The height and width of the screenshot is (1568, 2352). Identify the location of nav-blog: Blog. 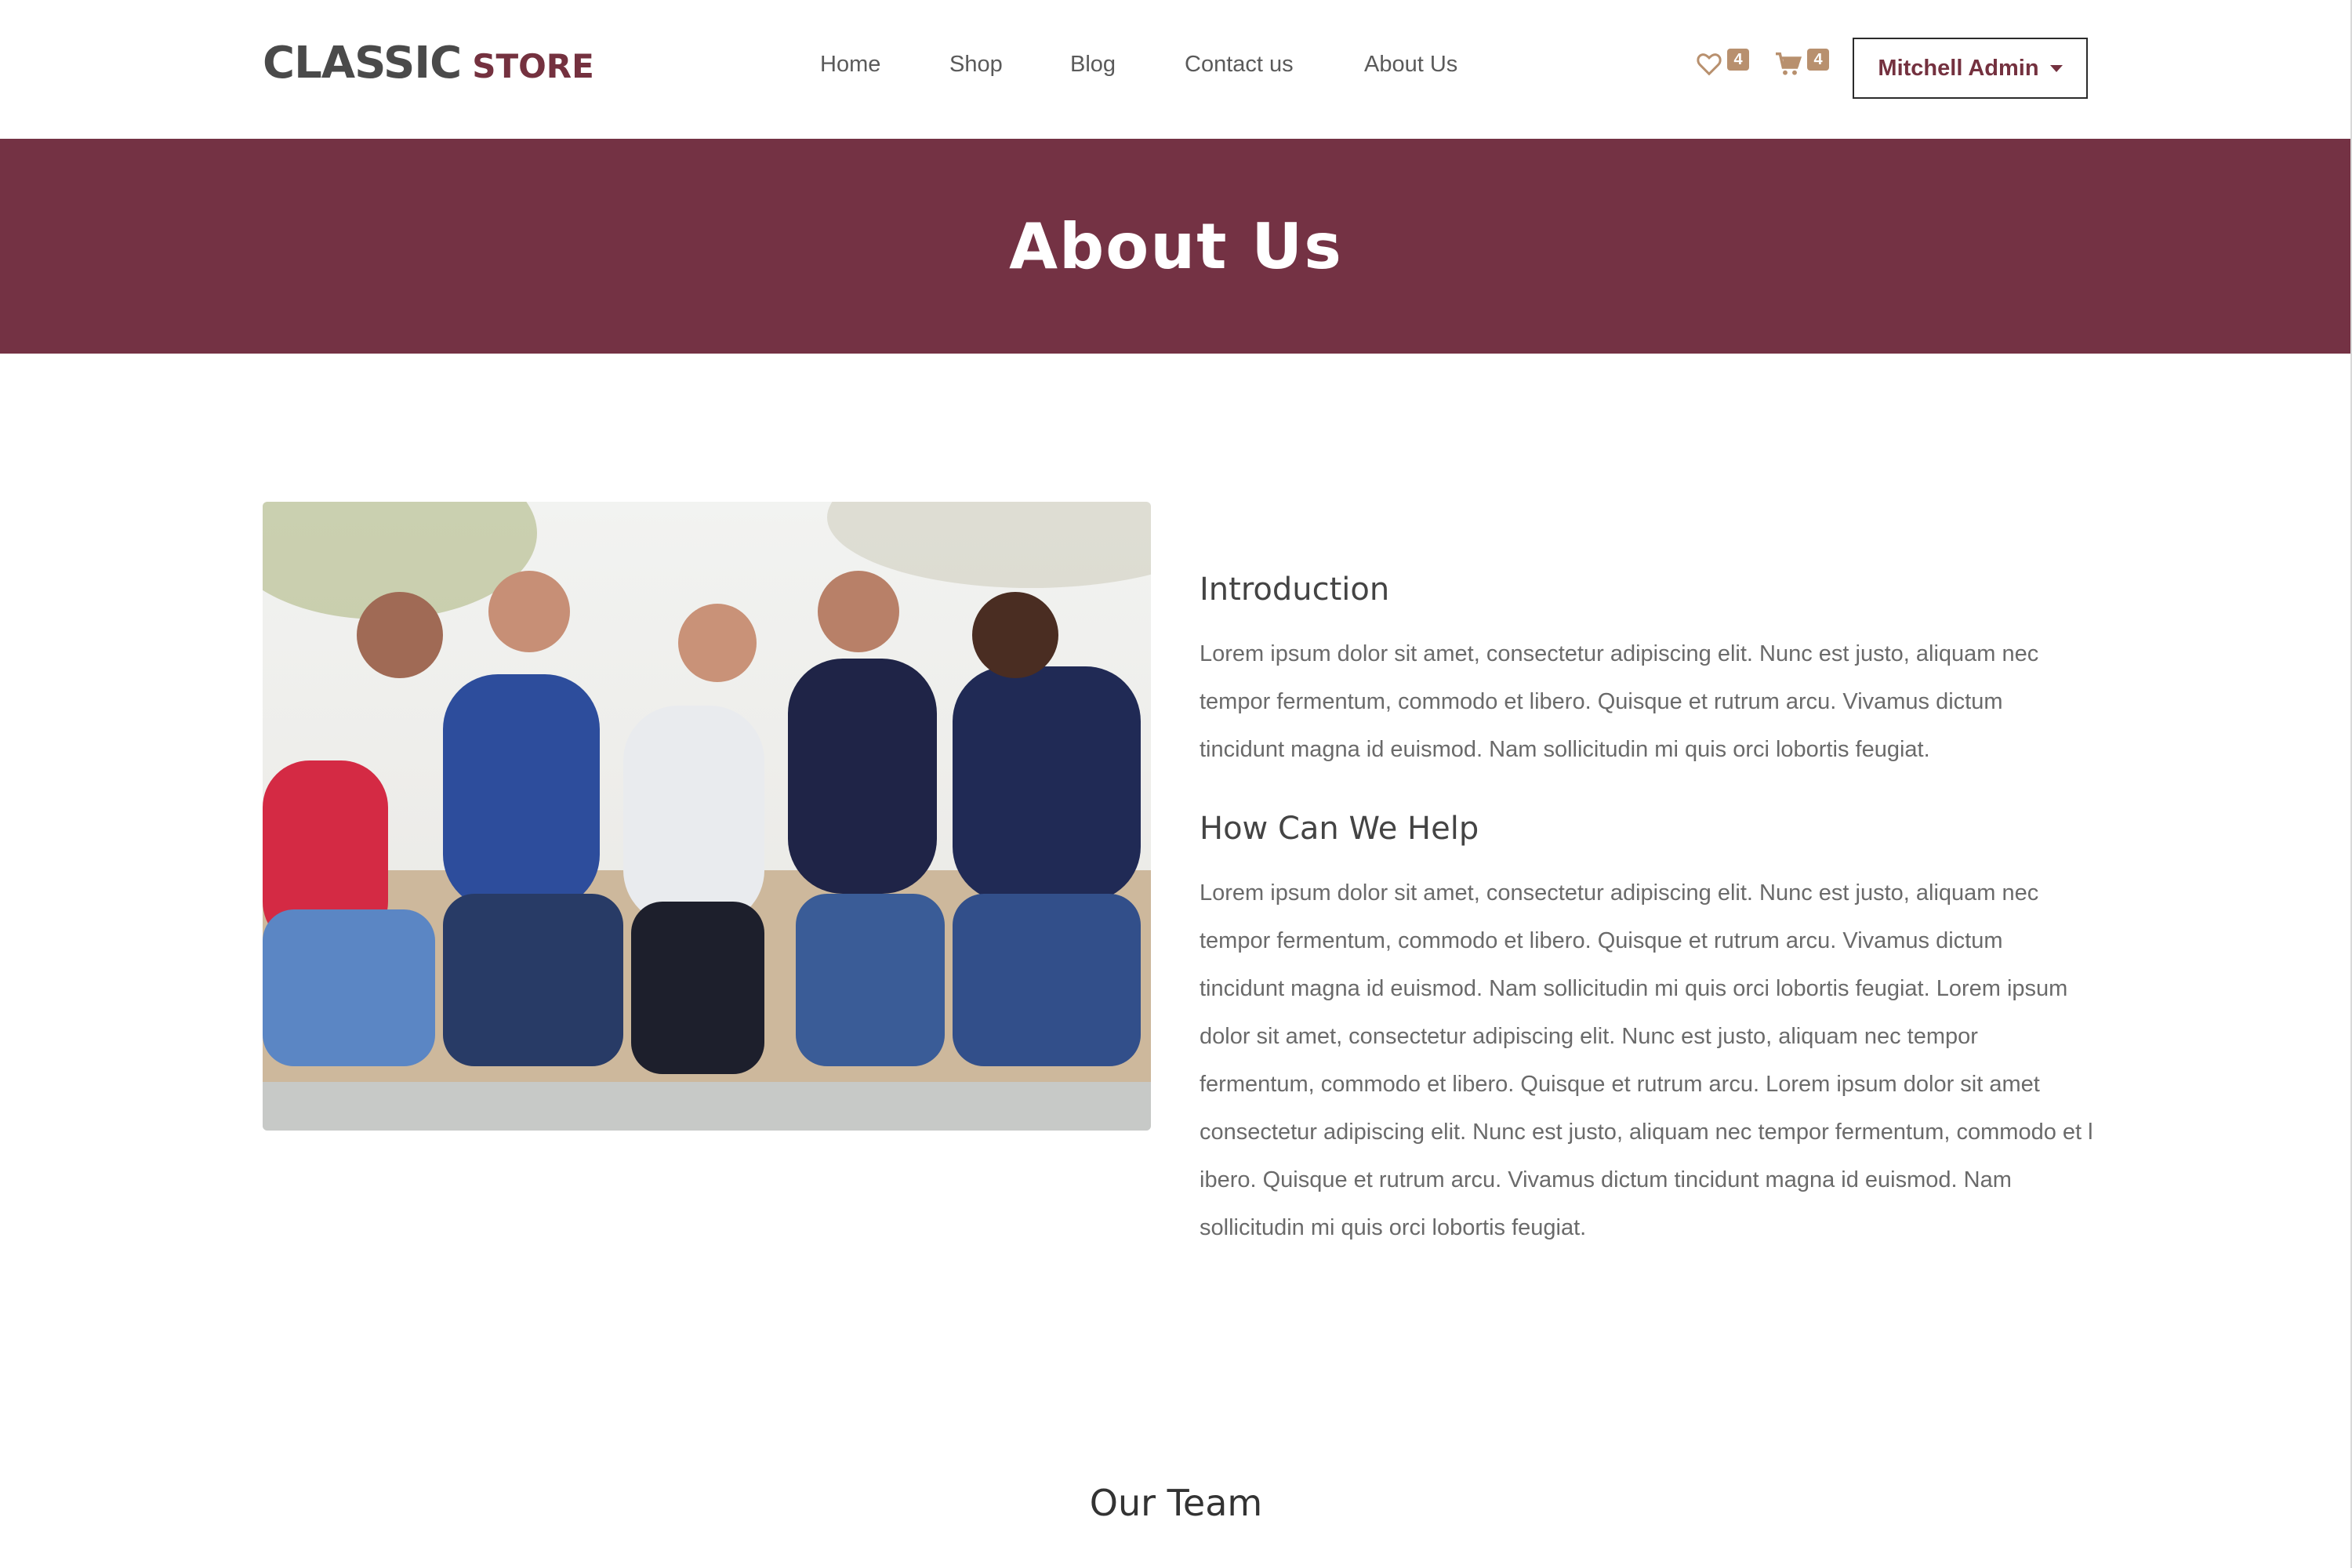
(1093, 65).